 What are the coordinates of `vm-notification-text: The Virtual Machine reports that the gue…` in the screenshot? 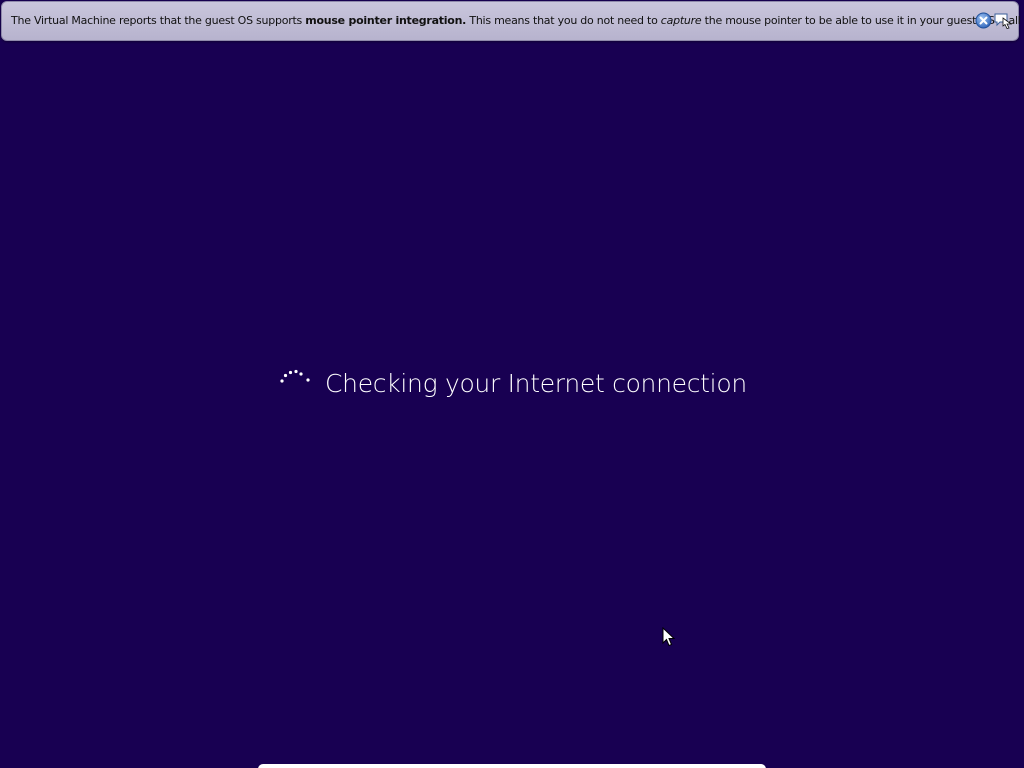 It's located at (517, 20).